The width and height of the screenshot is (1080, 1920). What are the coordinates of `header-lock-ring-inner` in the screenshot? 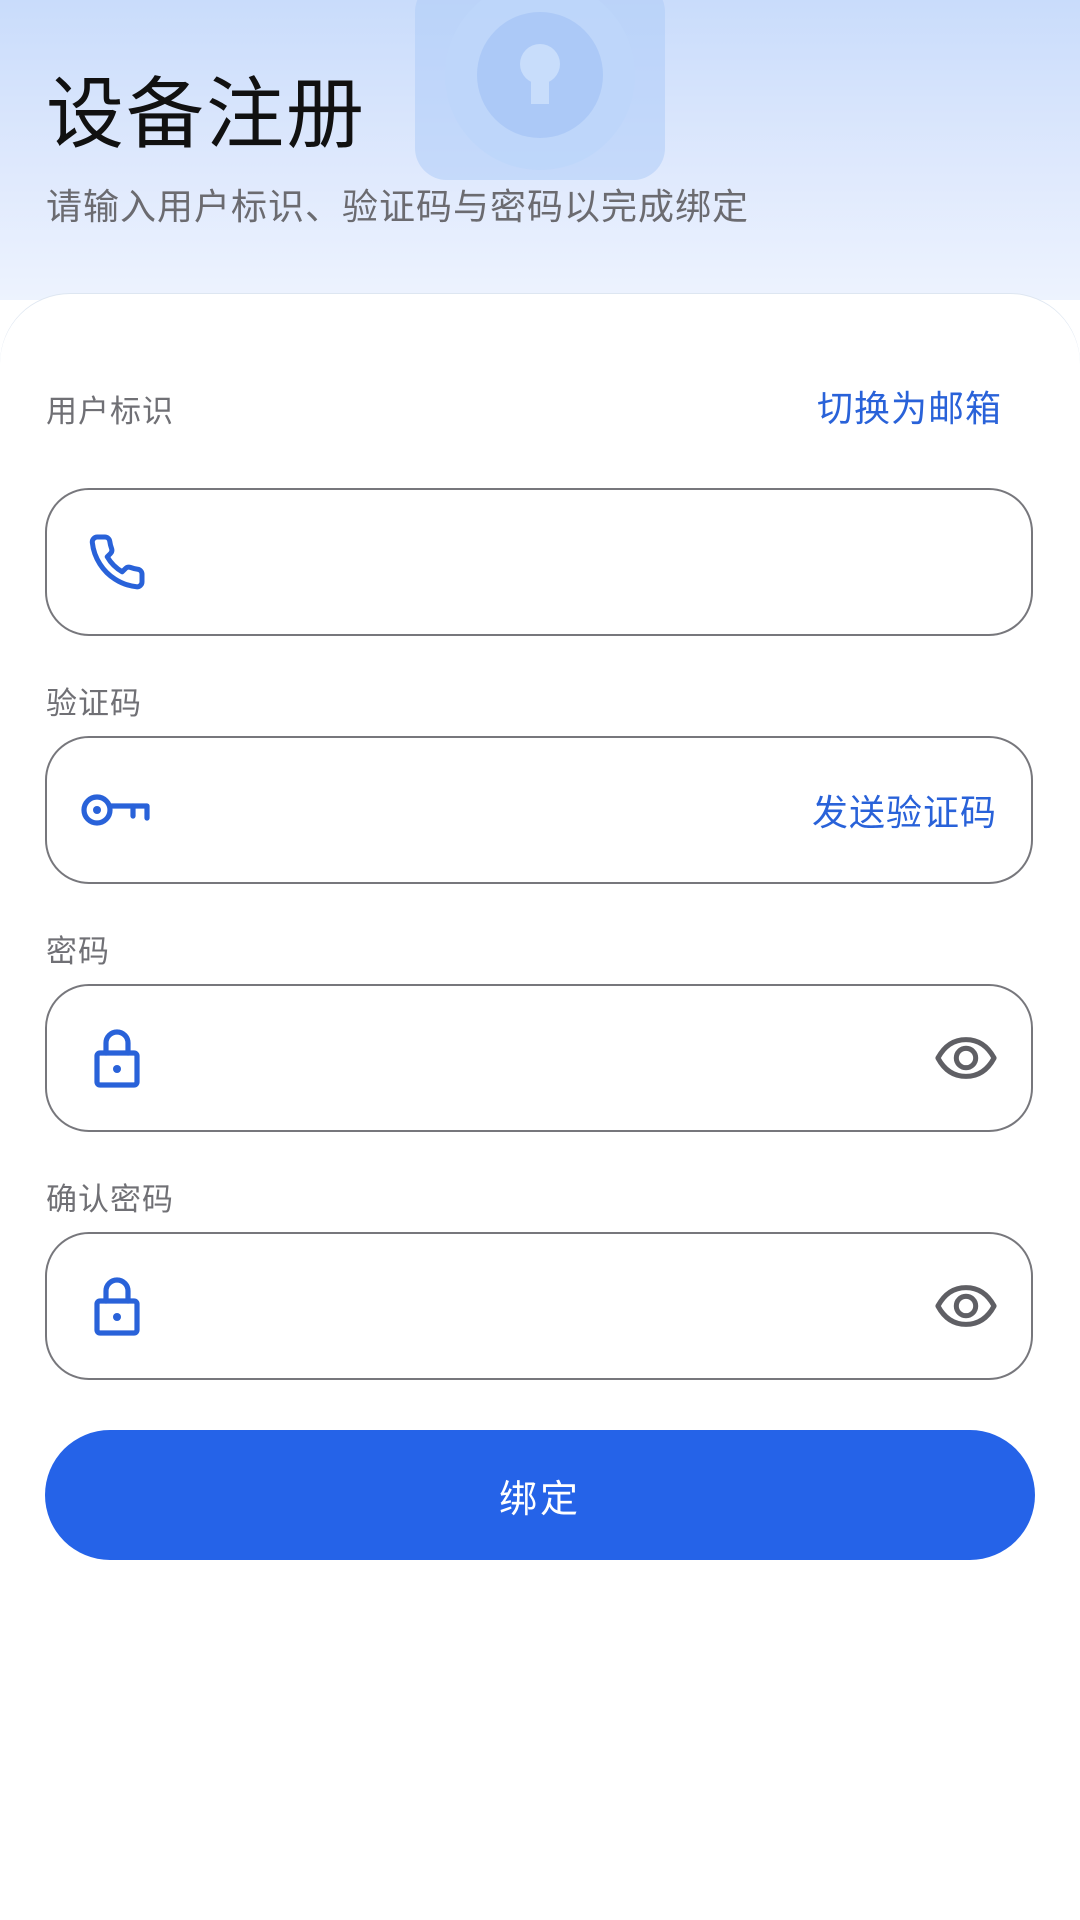 It's located at (540, 75).